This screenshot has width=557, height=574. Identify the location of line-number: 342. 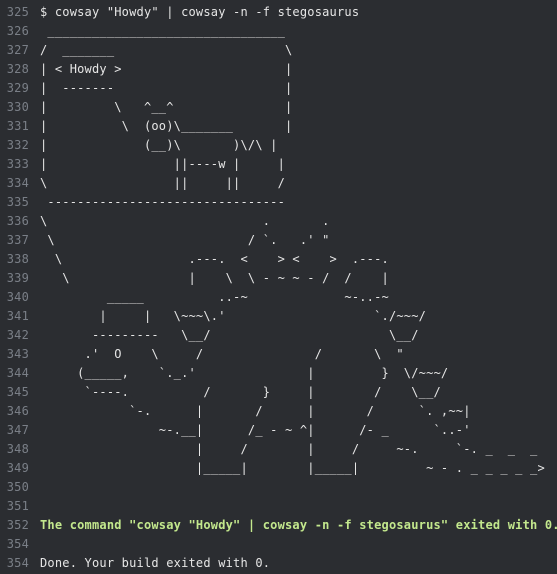
(14, 335).